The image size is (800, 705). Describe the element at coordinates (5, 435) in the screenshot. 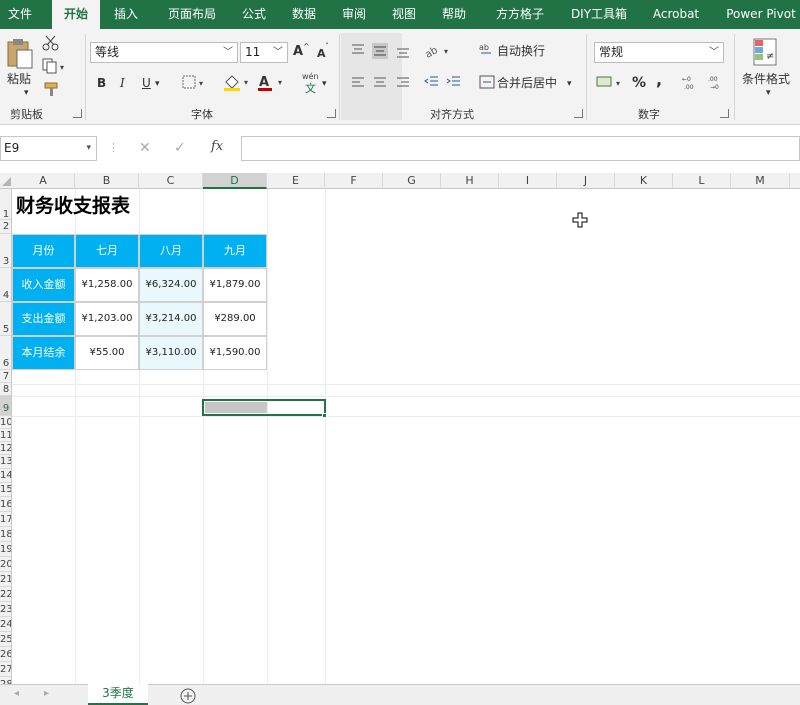

I see `row-header: 11` at that location.